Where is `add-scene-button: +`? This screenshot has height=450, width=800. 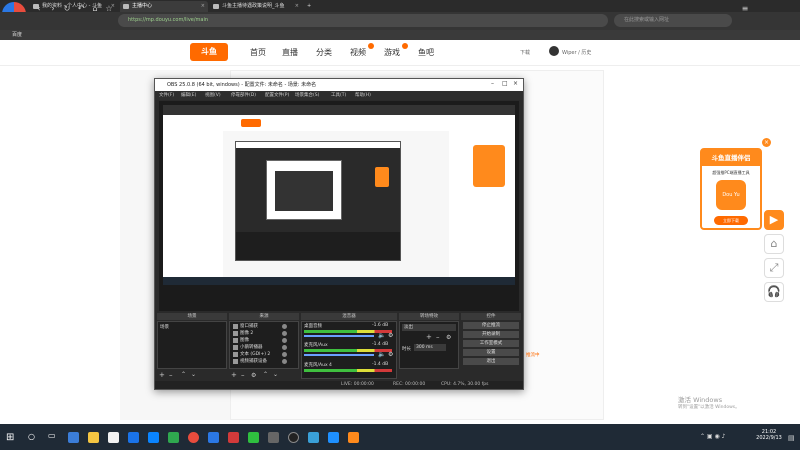 add-scene-button: + is located at coordinates (162, 375).